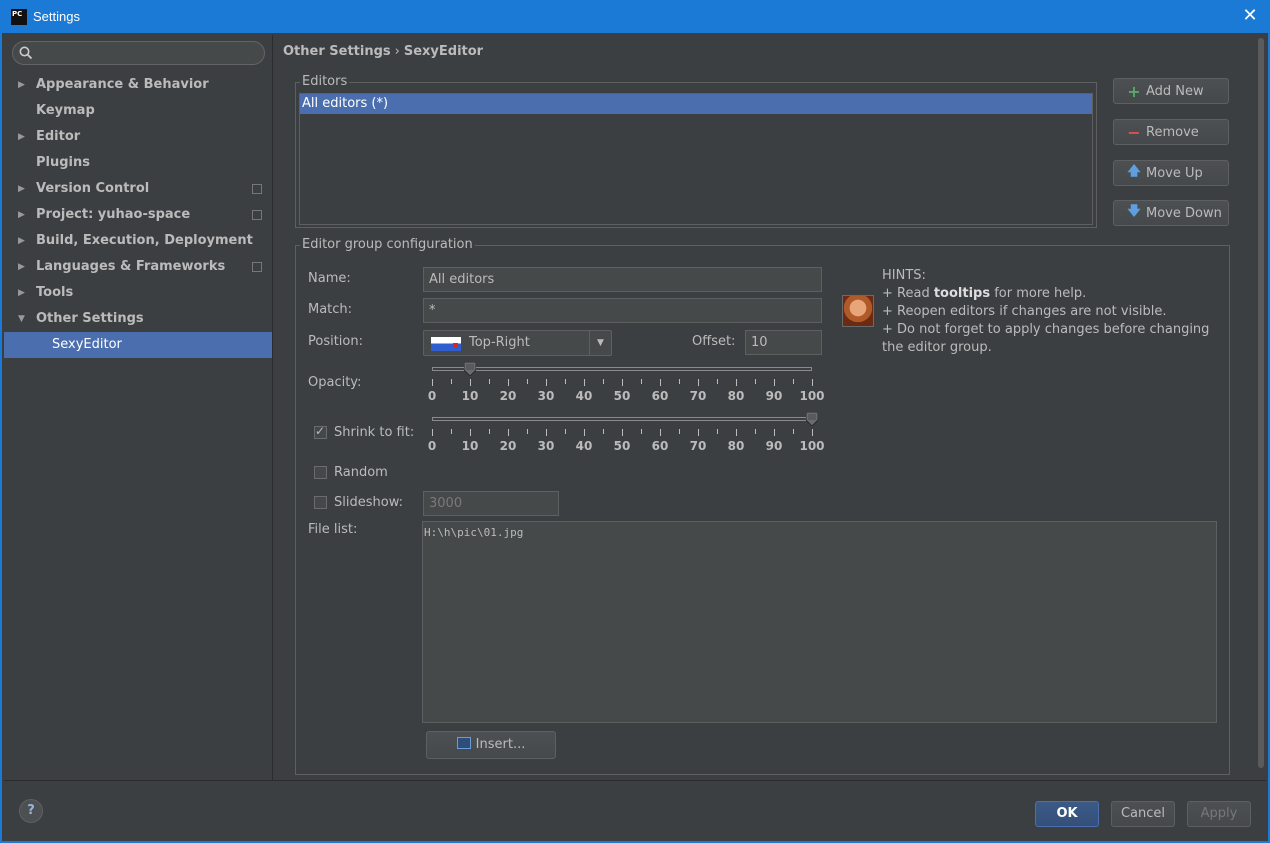 The height and width of the screenshot is (843, 1270). What do you see at coordinates (31, 811) in the screenshot?
I see `help-button: ?` at bounding box center [31, 811].